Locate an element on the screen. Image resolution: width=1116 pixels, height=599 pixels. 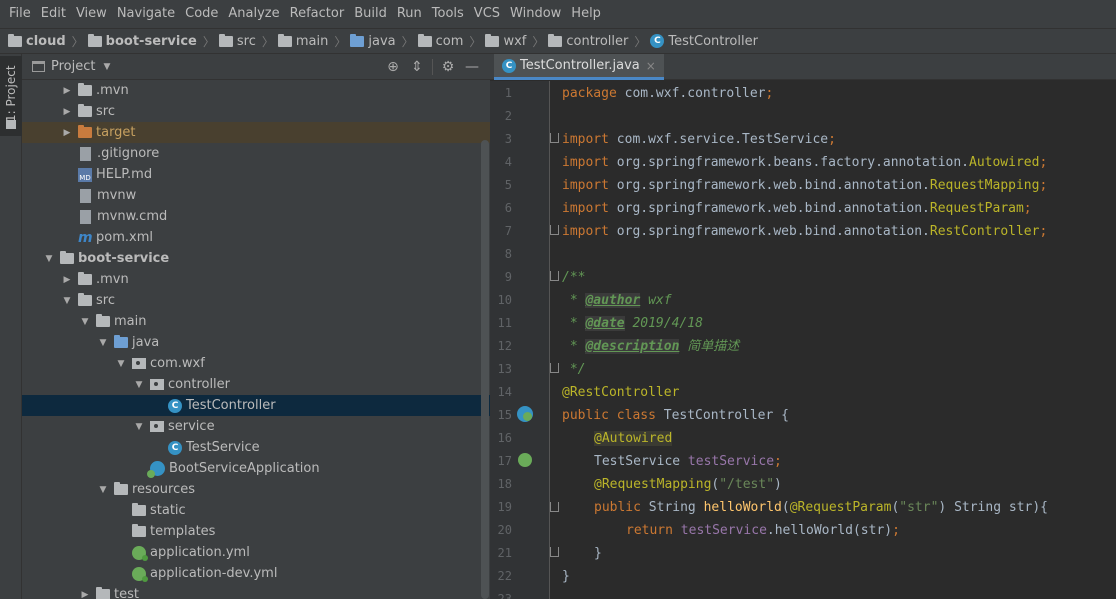
collapse-all-icon: ⇕ is located at coordinates (417, 67).